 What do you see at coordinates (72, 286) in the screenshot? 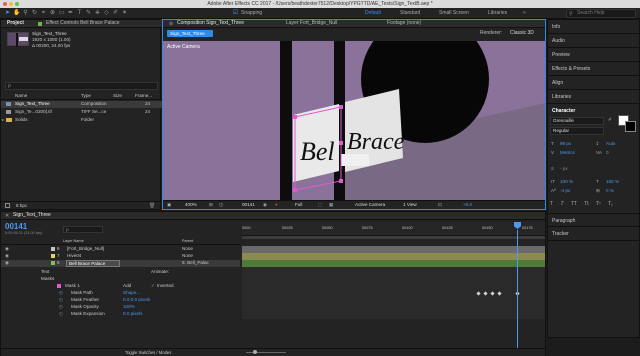
I see `mask-name: Mask 1` at bounding box center [72, 286].